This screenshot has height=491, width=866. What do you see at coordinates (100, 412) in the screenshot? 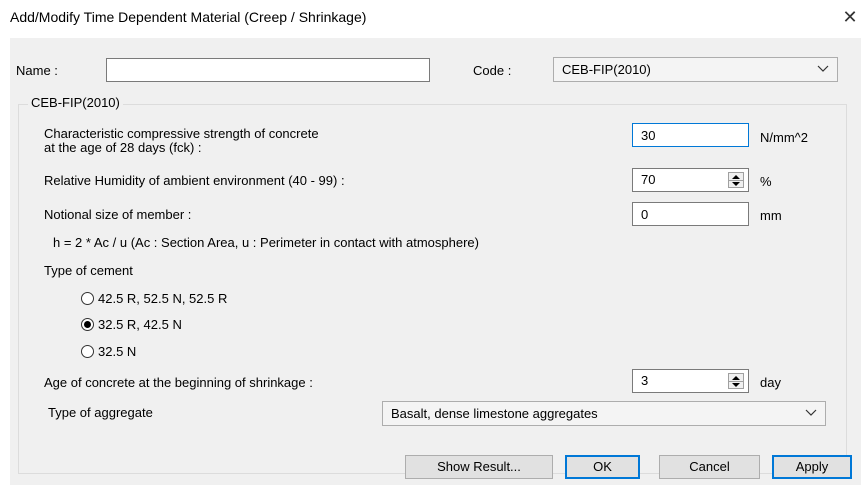
I see `aggregate-type-label: Type of aggregate` at bounding box center [100, 412].